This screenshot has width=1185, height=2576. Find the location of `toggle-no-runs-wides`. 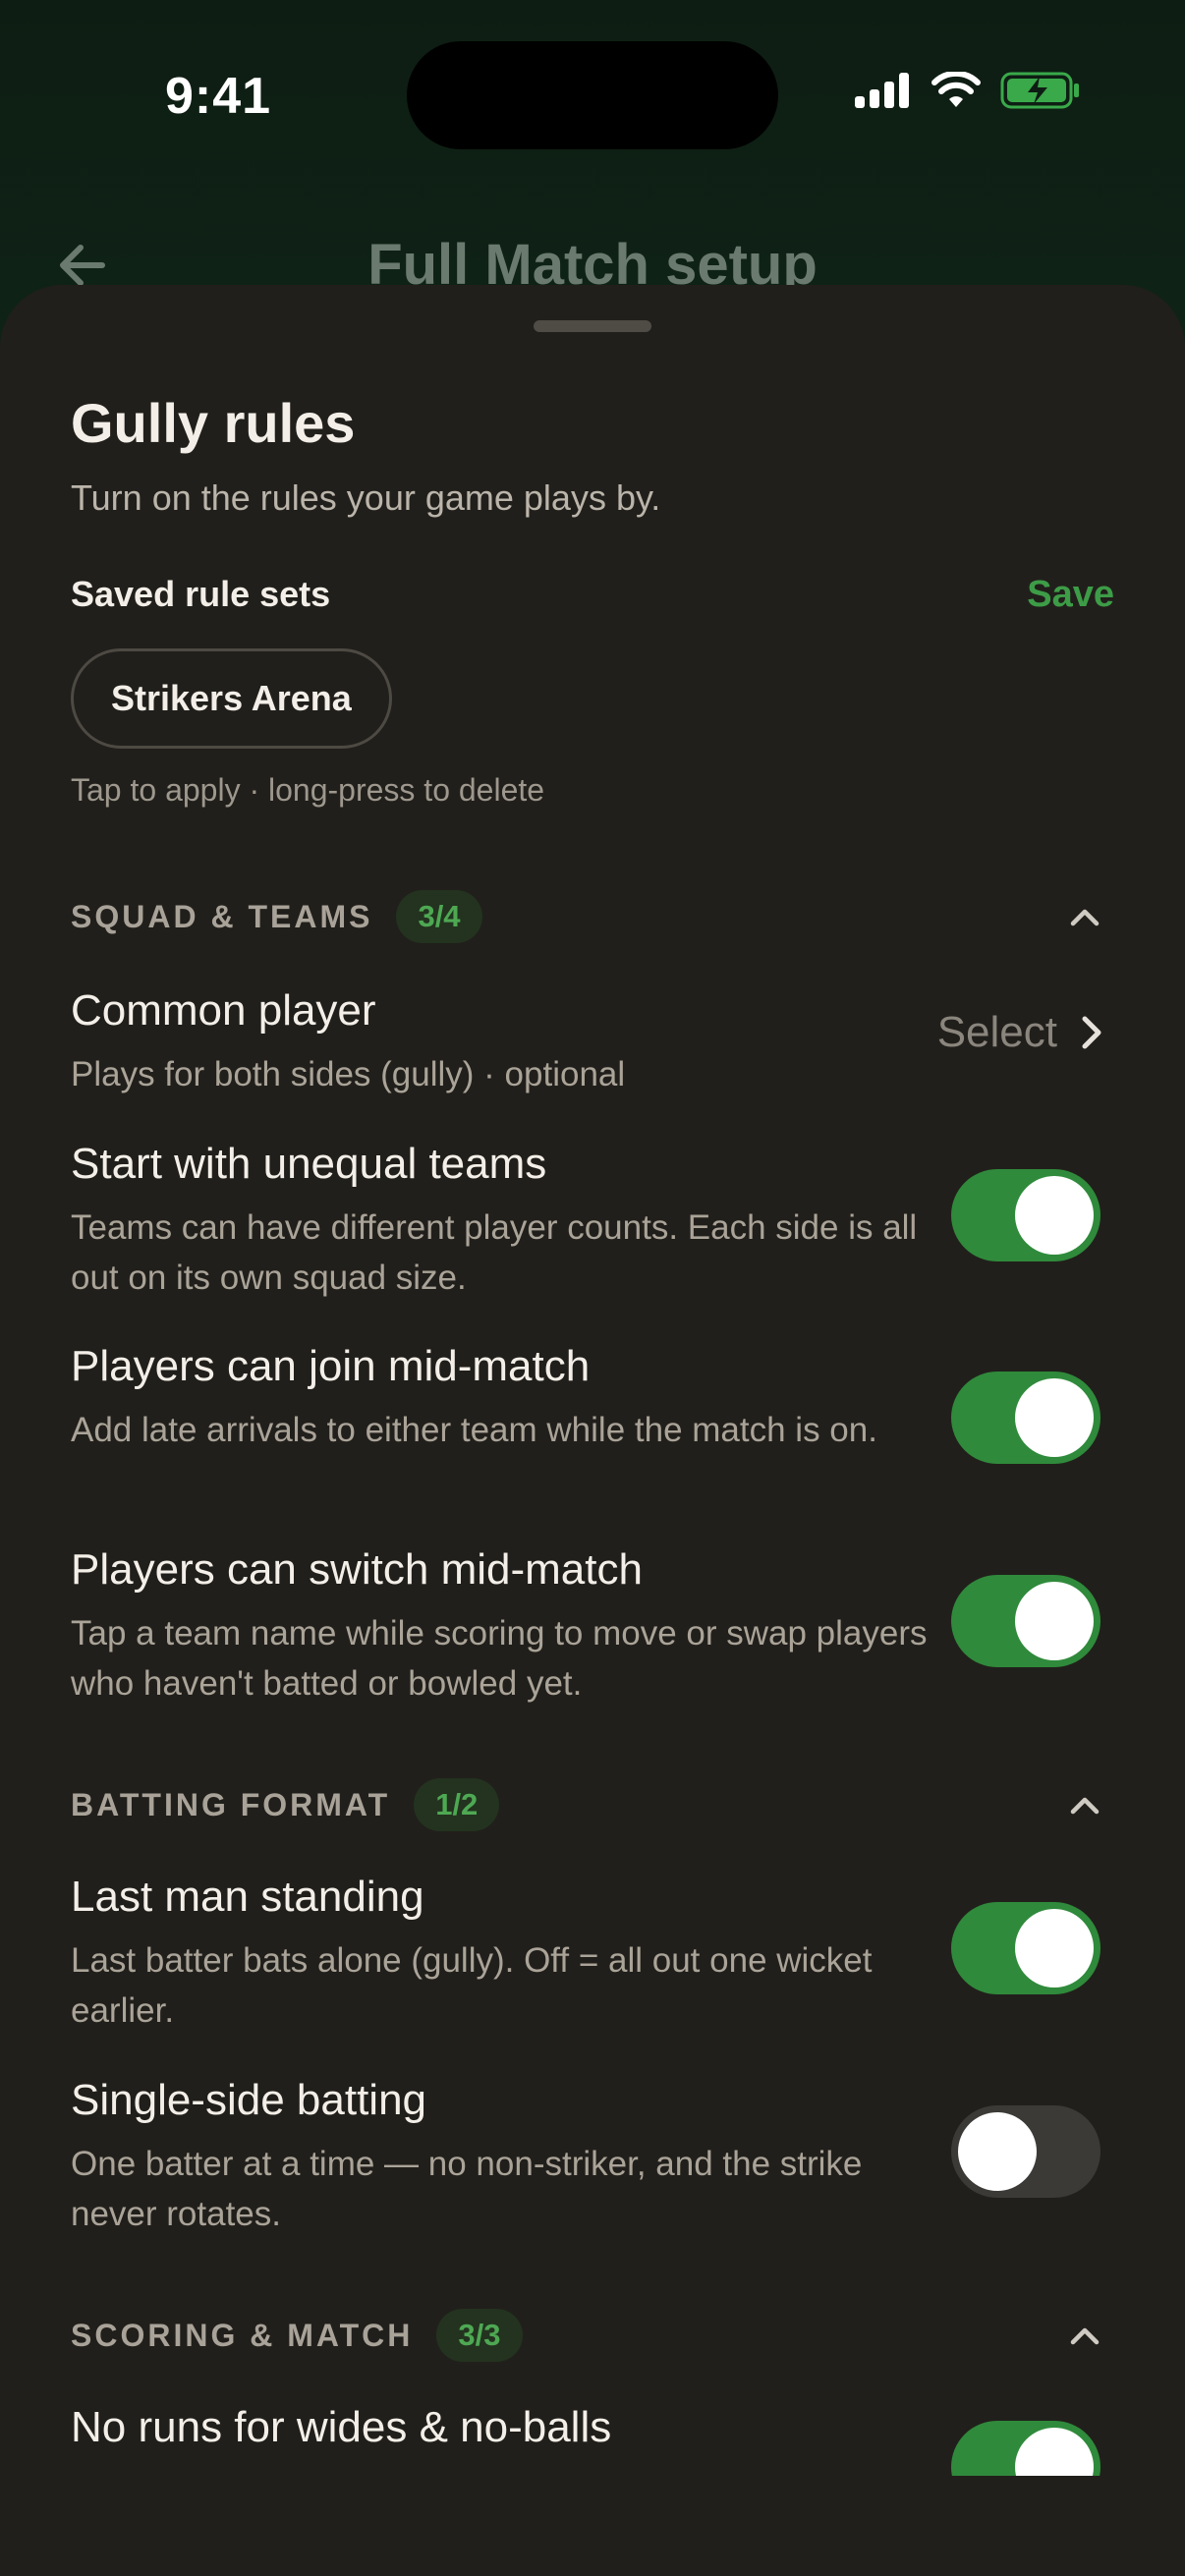

toggle-no-runs-wides is located at coordinates (1026, 2448).